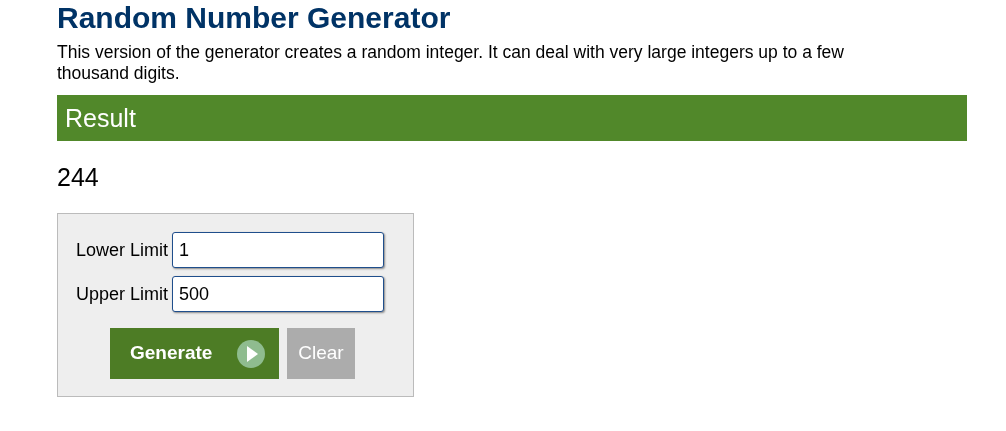 This screenshot has height=431, width=1006. Describe the element at coordinates (194, 353) in the screenshot. I see `generate-button: Generate` at that location.